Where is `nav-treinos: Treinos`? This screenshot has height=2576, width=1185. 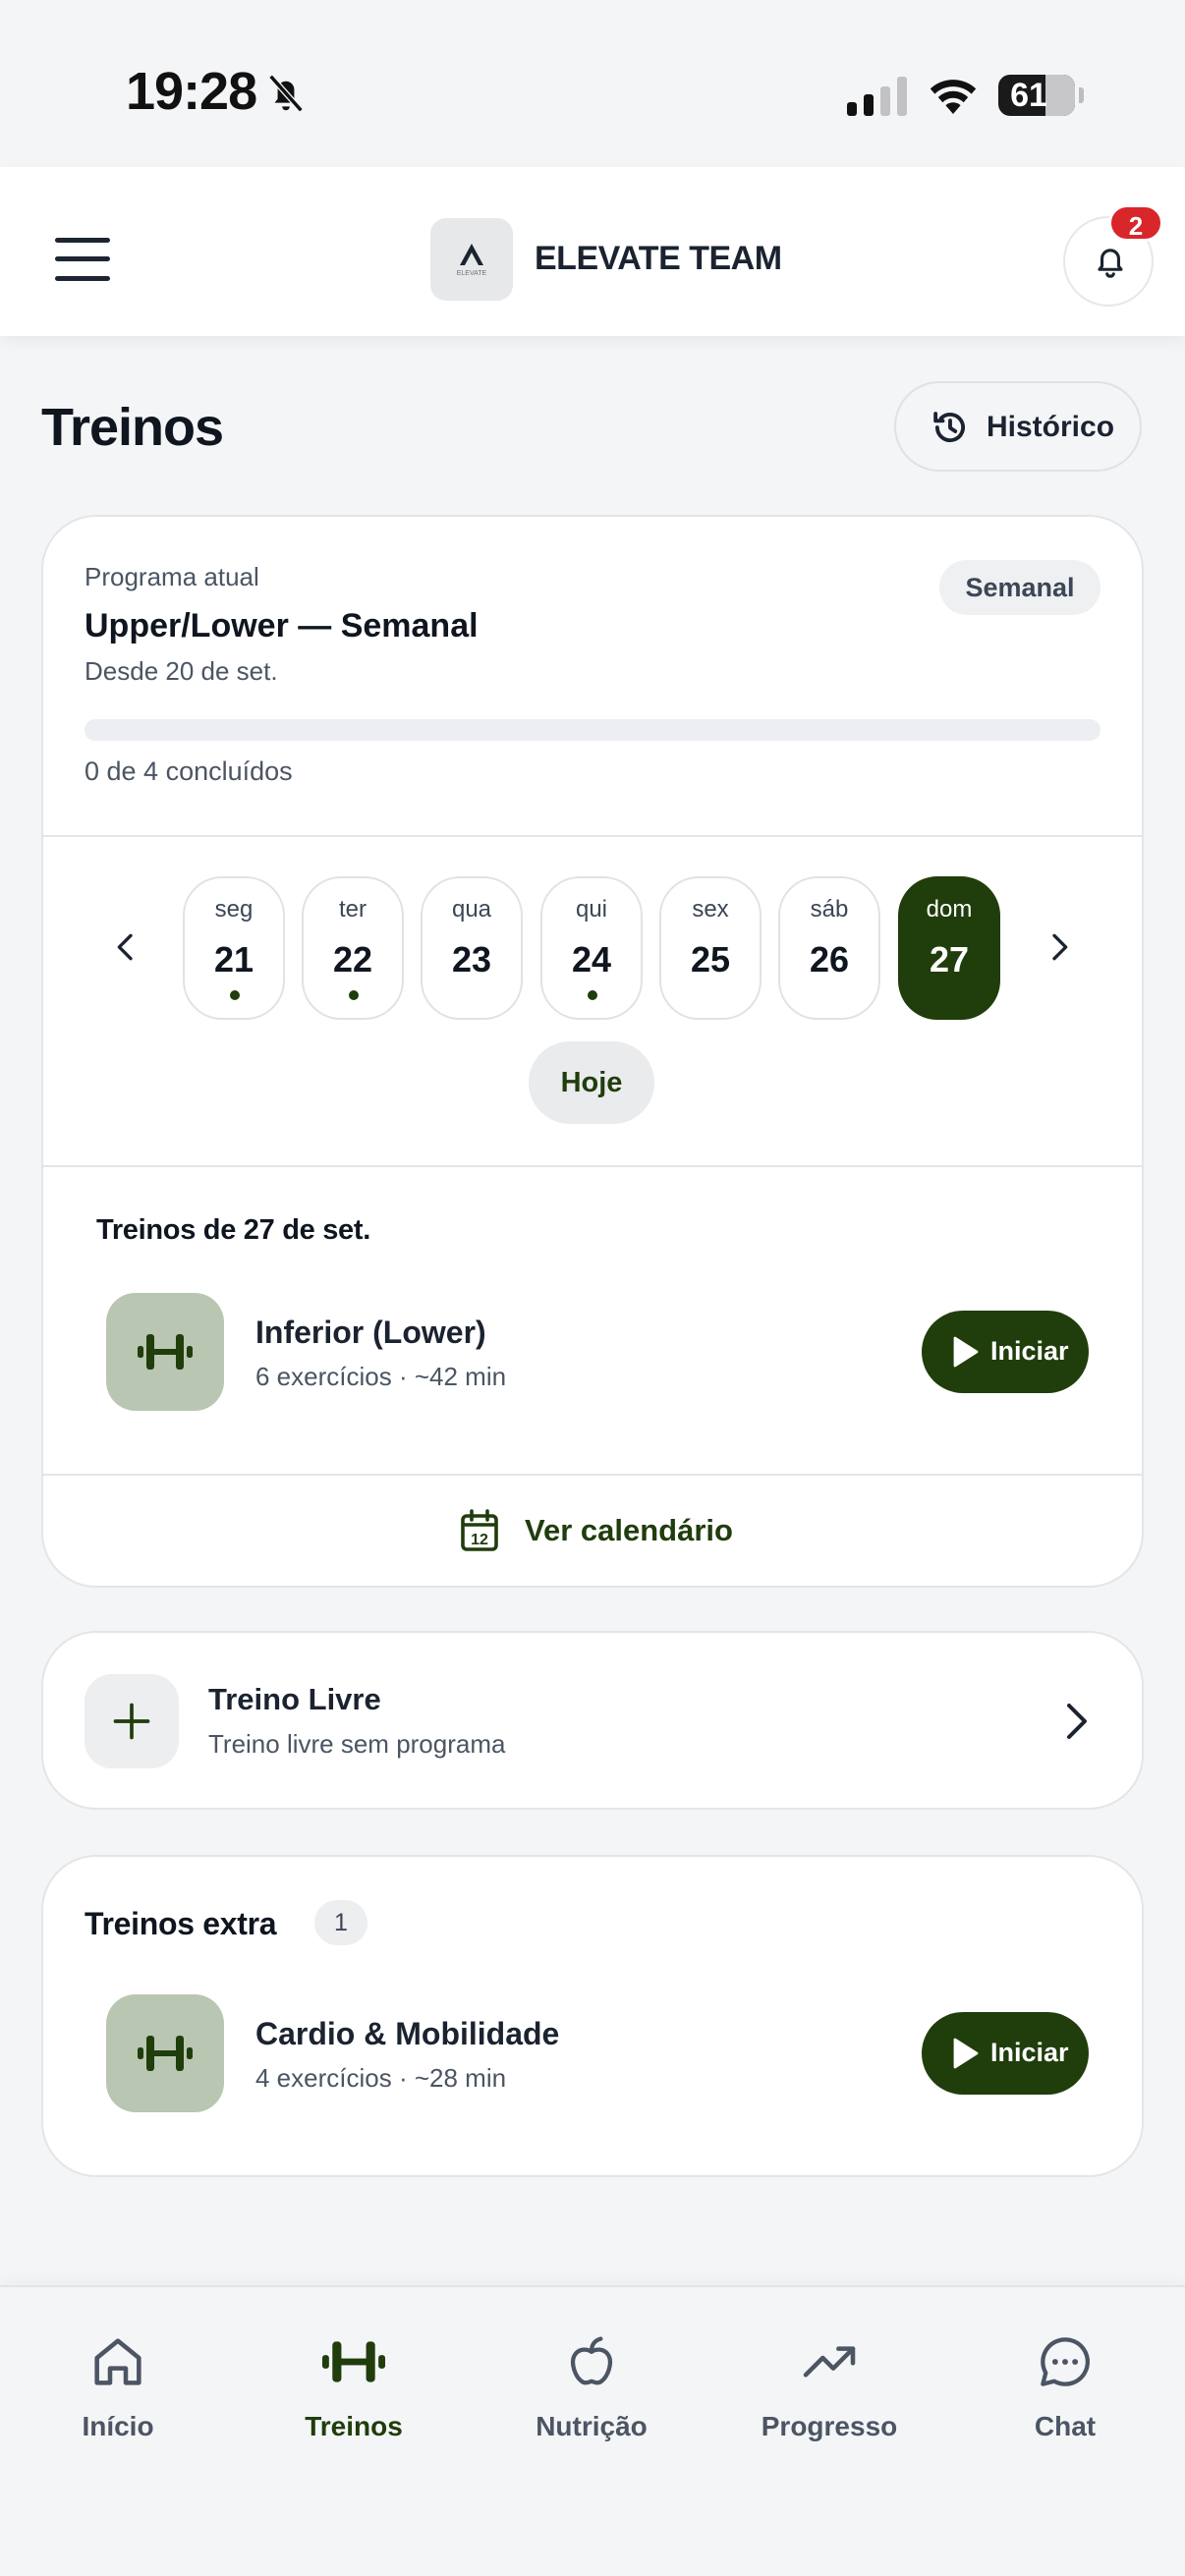 nav-treinos: Treinos is located at coordinates (353, 2389).